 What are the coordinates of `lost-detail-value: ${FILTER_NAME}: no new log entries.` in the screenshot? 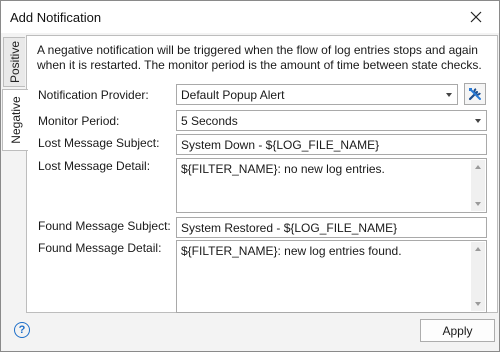 It's located at (283, 169).